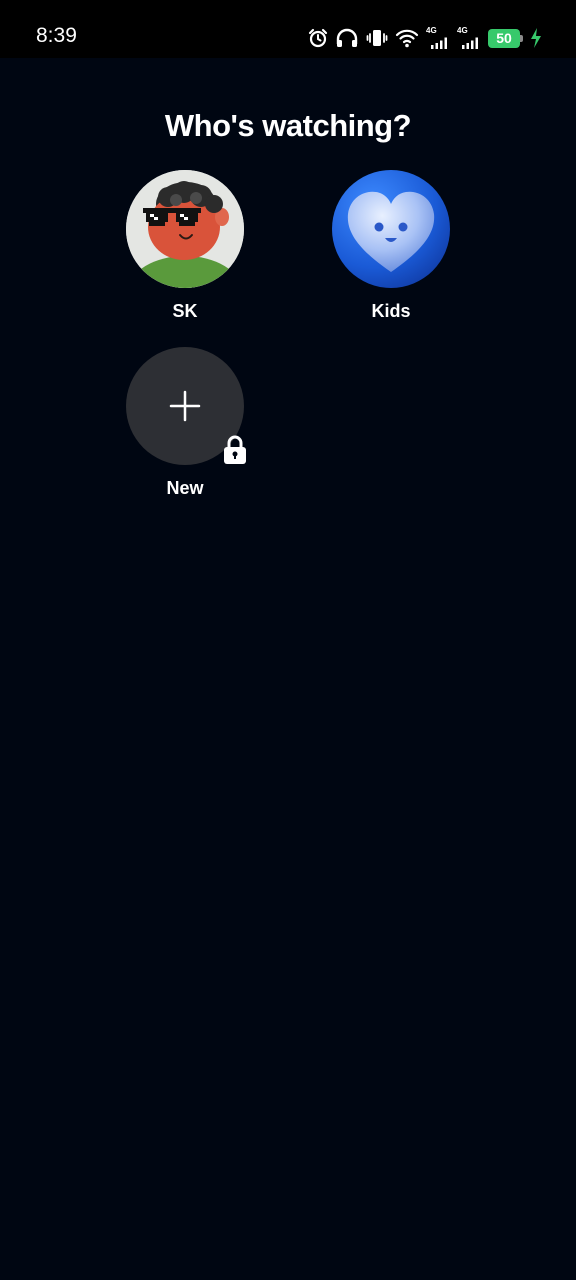 The height and width of the screenshot is (1280, 576). Describe the element at coordinates (391, 231) in the screenshot. I see `heart-face-icon` at that location.